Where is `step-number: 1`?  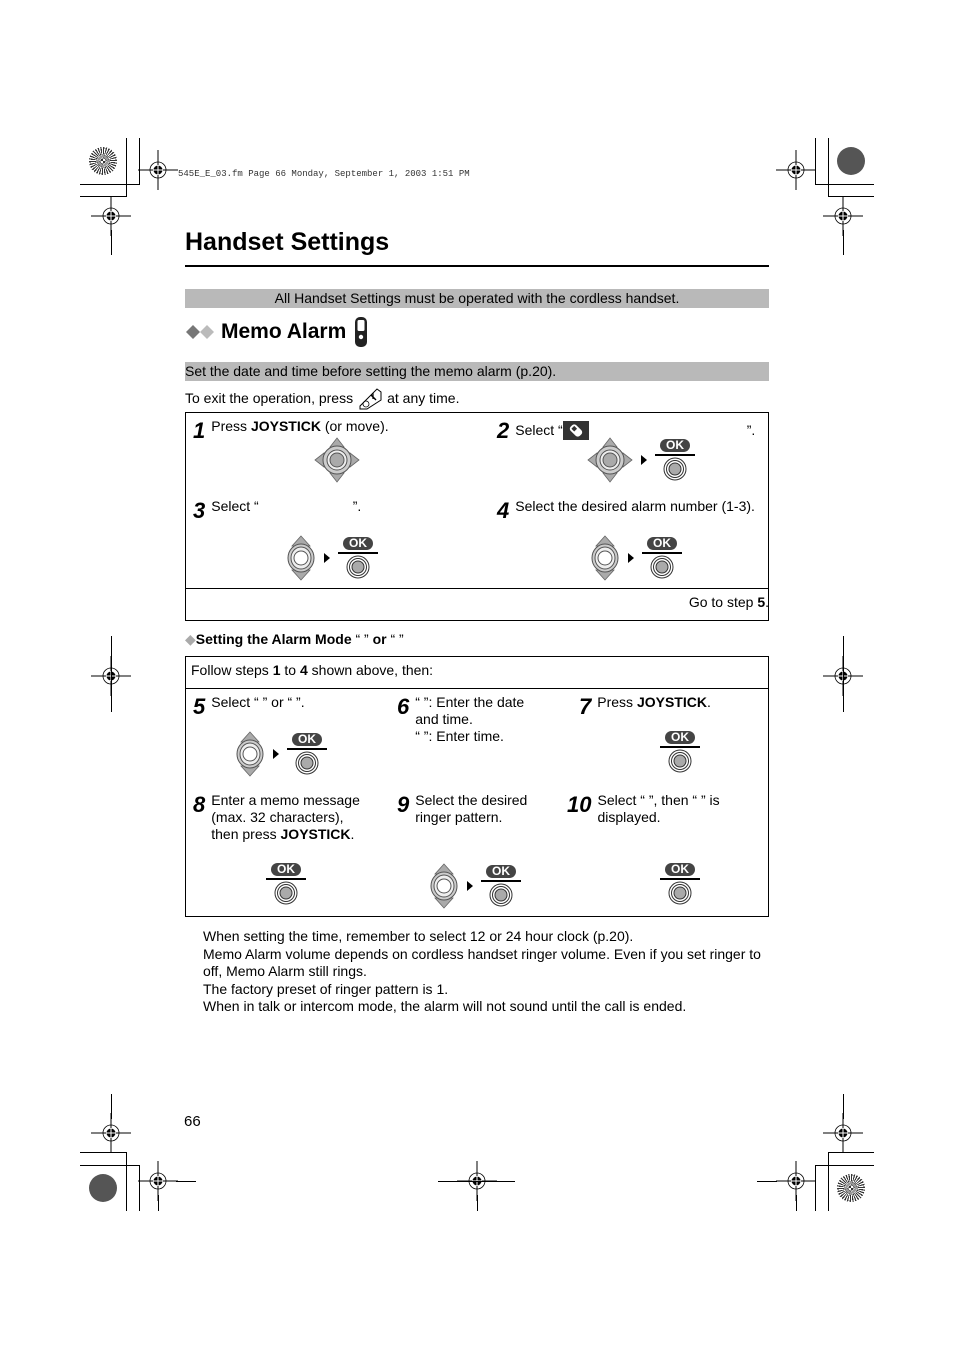 step-number: 1 is located at coordinates (199, 430).